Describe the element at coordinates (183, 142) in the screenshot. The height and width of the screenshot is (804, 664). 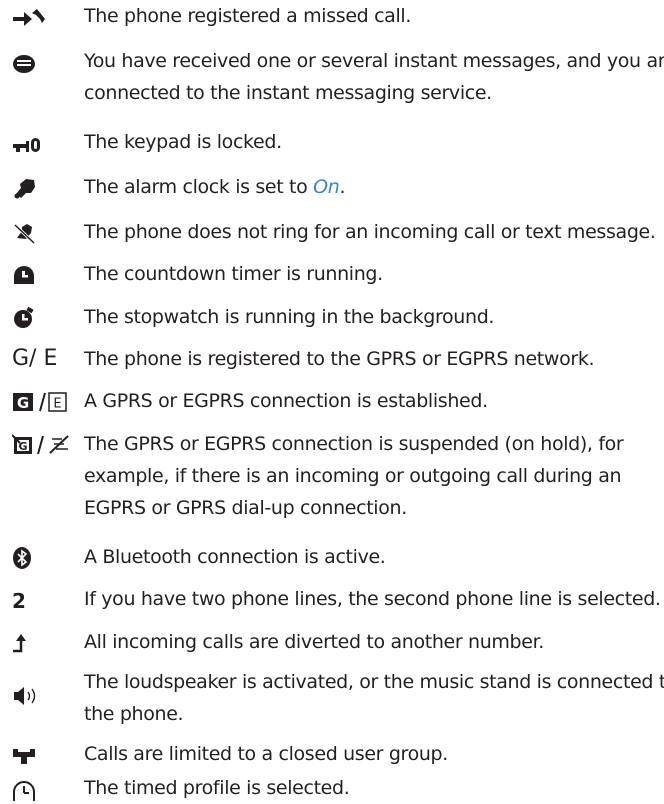
I see `item-text: The keypad is locked.` at that location.